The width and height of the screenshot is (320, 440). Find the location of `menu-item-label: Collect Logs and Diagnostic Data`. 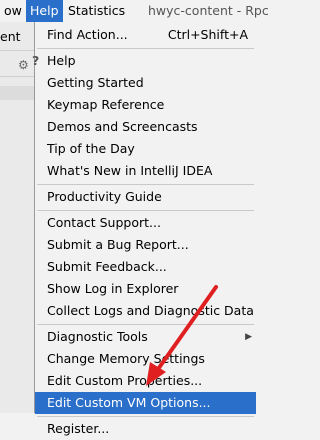

menu-item-label: Collect Logs and Diagnostic Data is located at coordinates (150, 310).